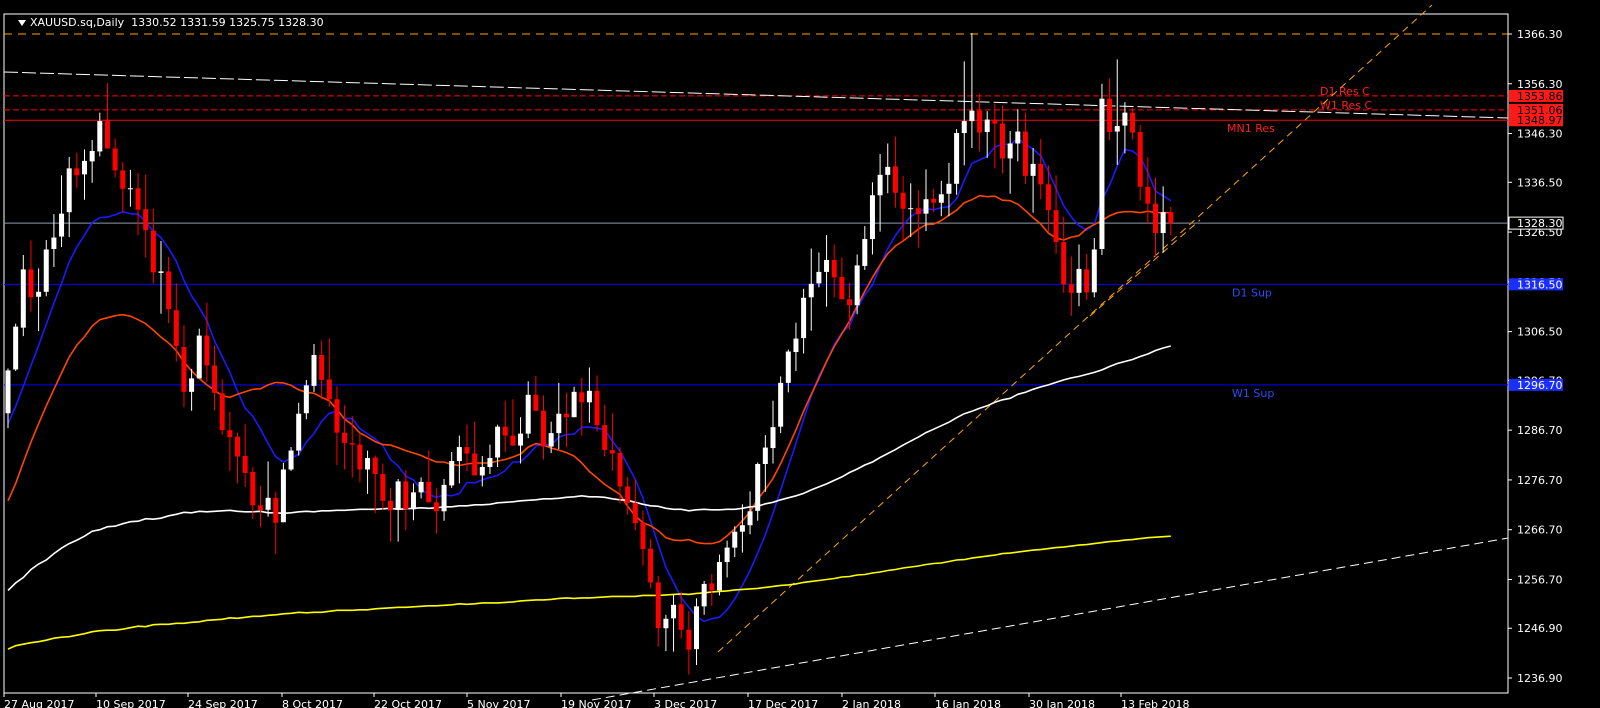  What do you see at coordinates (1540, 120) in the screenshot?
I see `axis-level-label: 1348.97` at bounding box center [1540, 120].